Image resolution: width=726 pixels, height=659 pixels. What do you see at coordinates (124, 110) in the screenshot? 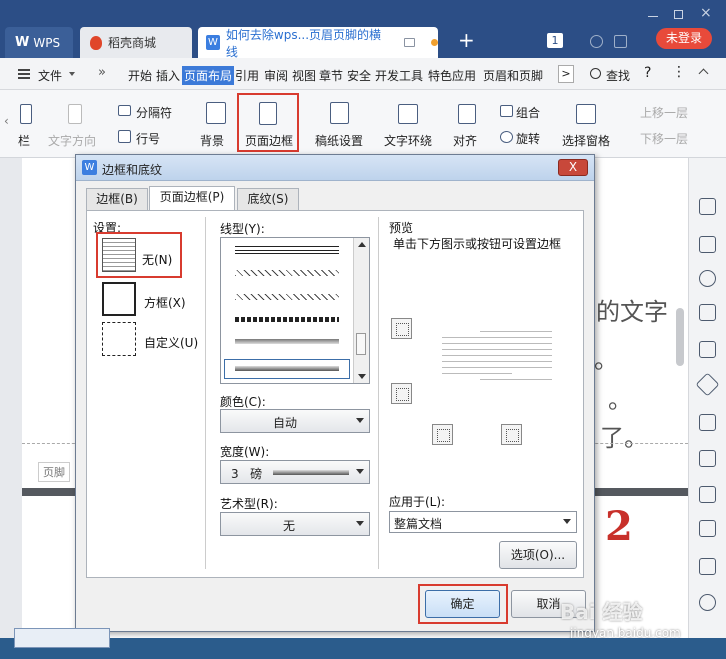
I see `separator-icon` at bounding box center [124, 110].